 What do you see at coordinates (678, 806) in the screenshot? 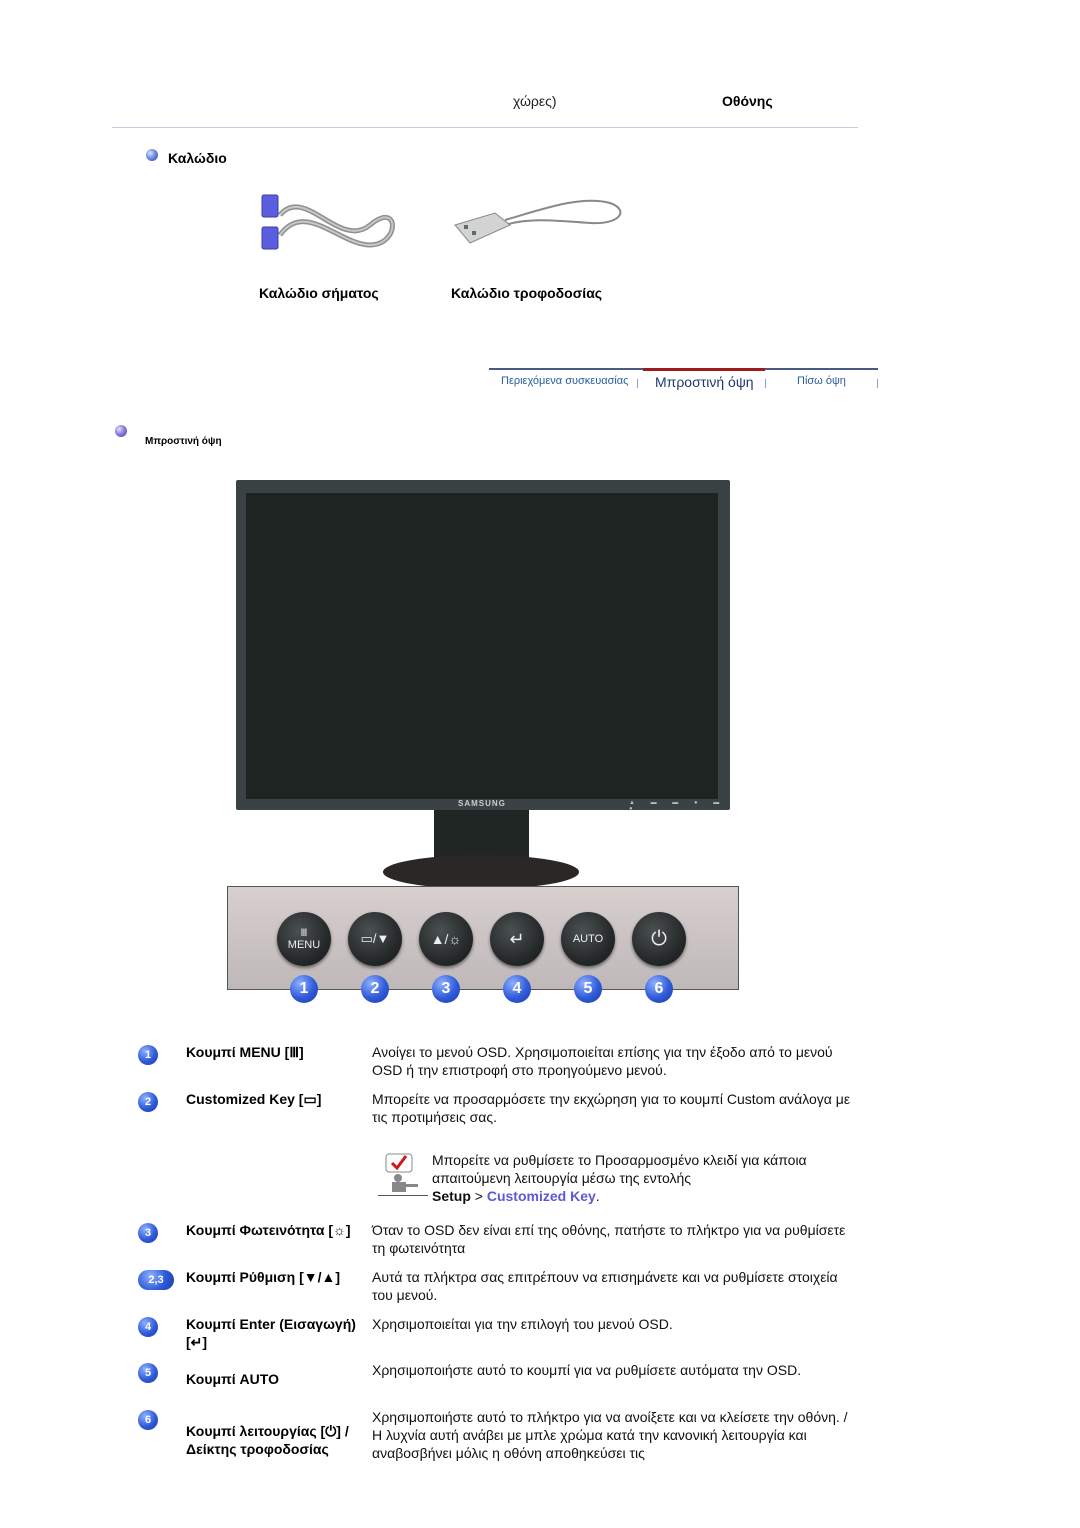
I see `monitor-bezel-buttons: ▲ ▬ ▬ ● ▬ ●` at bounding box center [678, 806].